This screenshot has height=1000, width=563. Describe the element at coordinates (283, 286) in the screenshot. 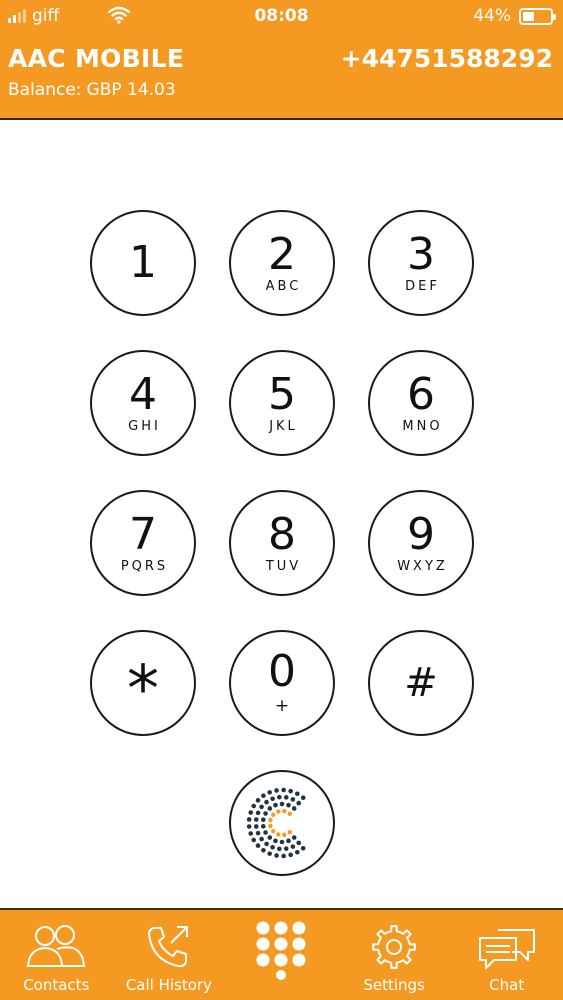

I see `key-letters: ABC` at that location.